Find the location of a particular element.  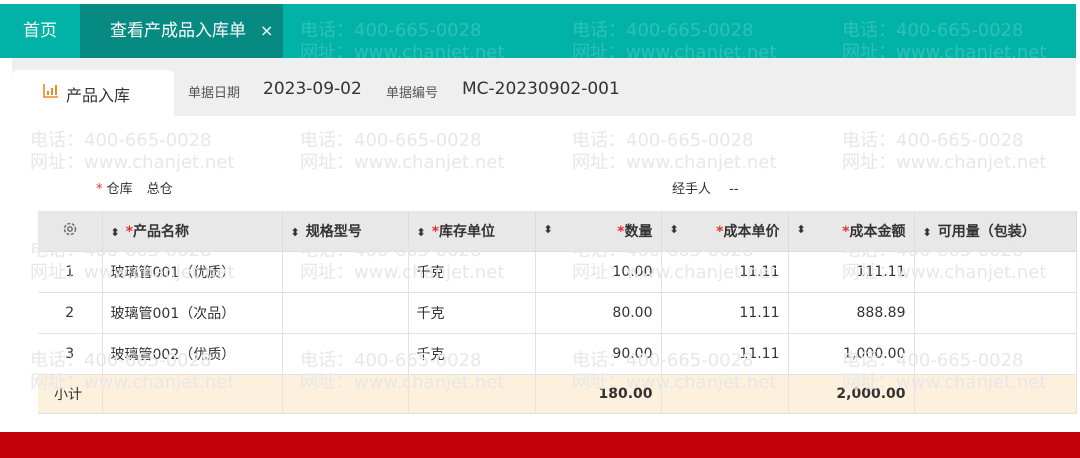

amount-cell: 111.11 is located at coordinates (851, 272).